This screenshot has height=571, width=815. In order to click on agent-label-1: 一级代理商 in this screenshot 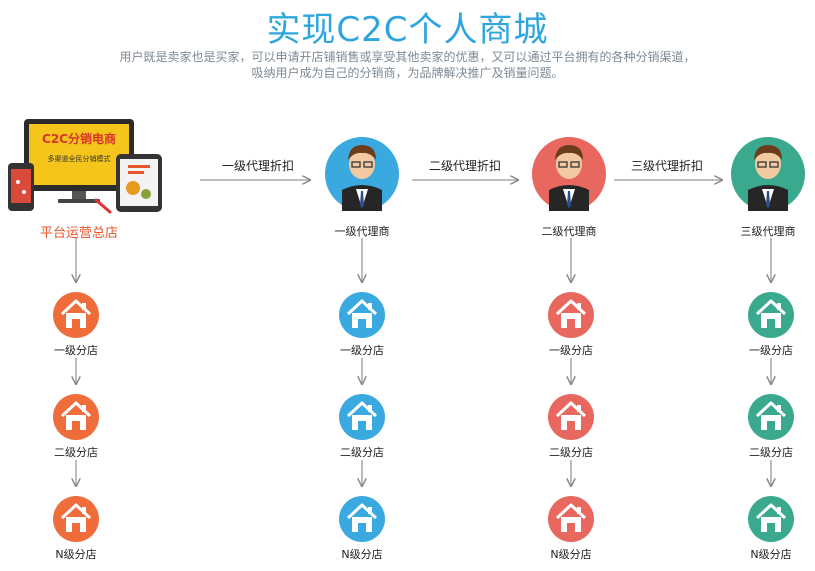, I will do `click(362, 231)`.